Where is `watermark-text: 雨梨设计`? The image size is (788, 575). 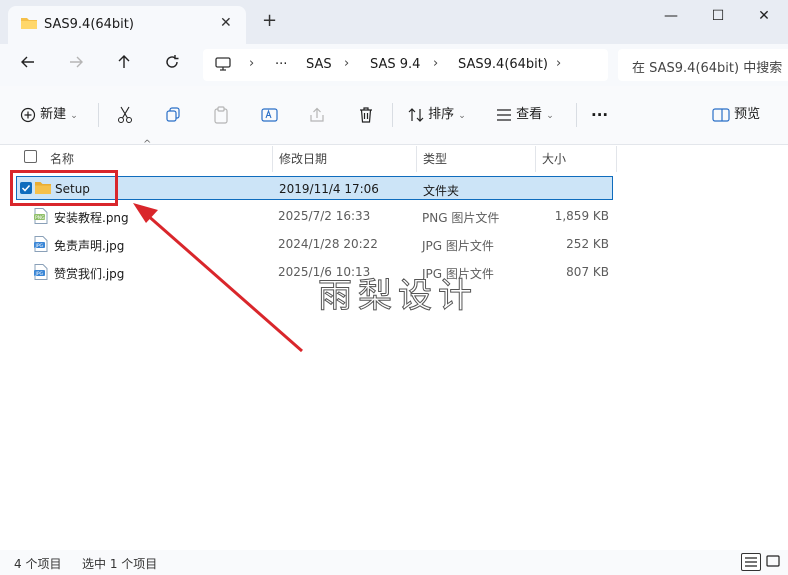 watermark-text: 雨梨设计 is located at coordinates (398, 296).